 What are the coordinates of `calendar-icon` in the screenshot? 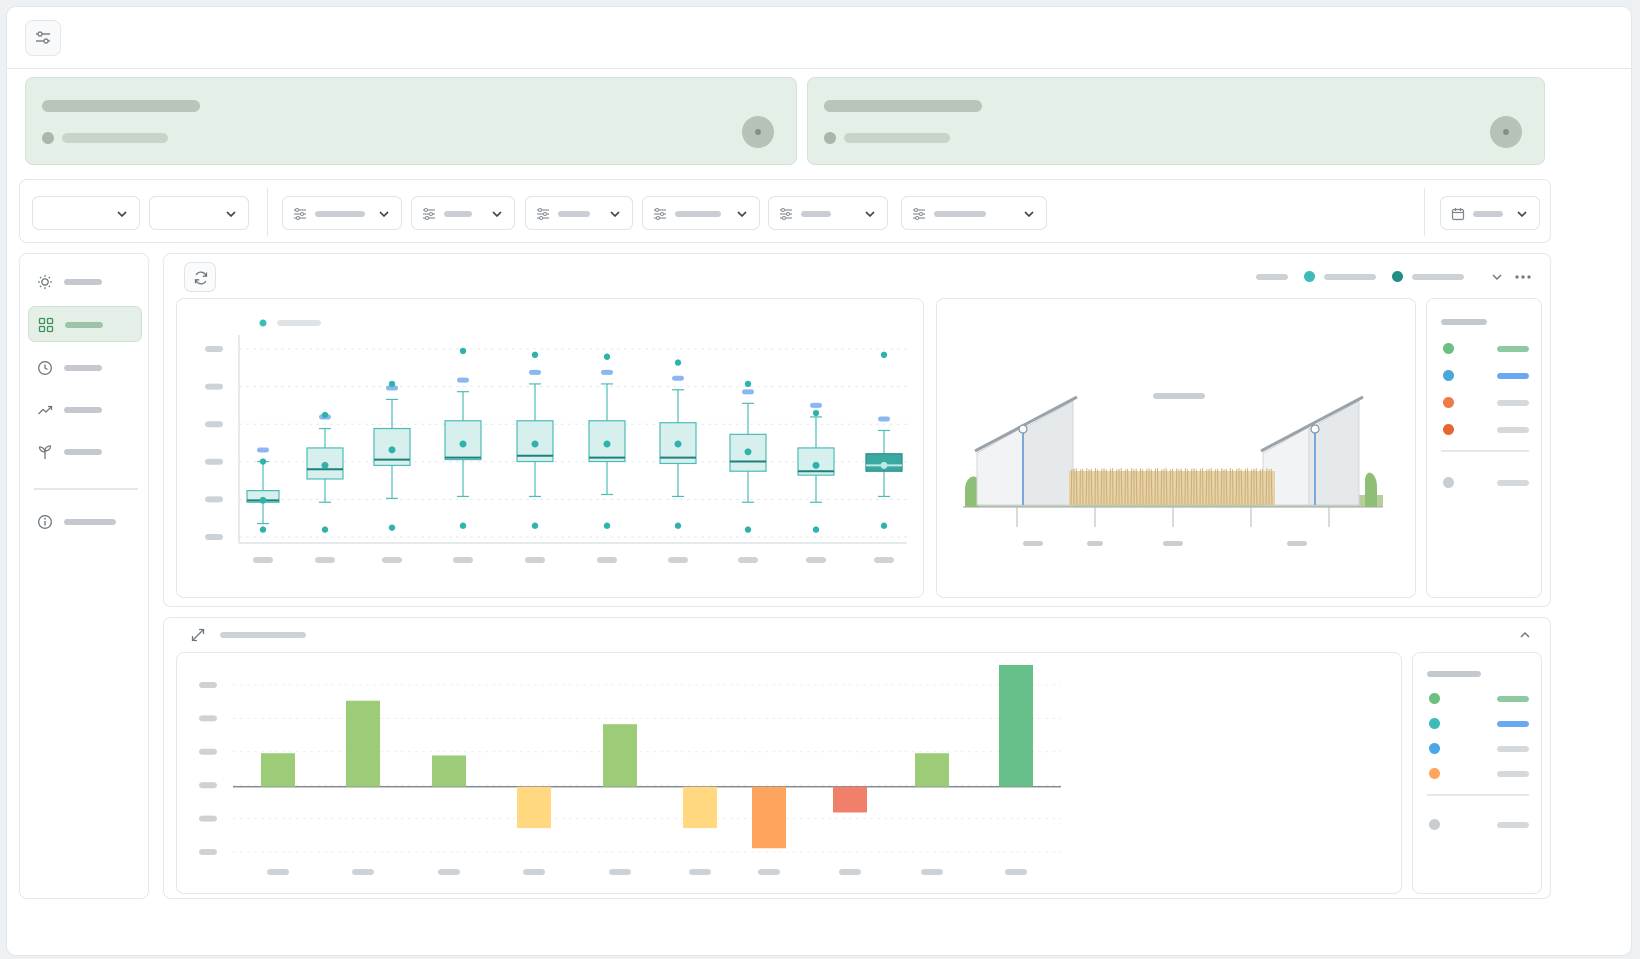 It's located at (1458, 214).